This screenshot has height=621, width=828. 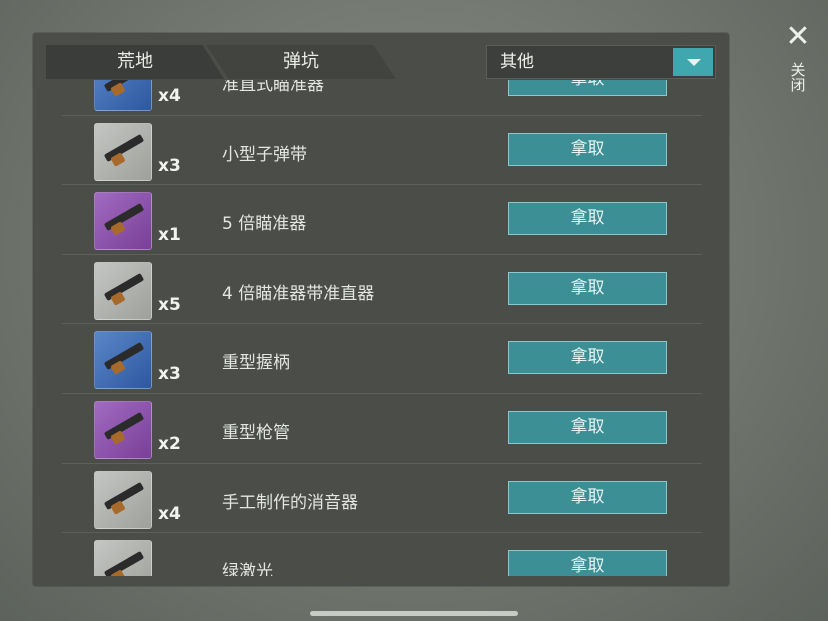 What do you see at coordinates (256, 363) in the screenshot?
I see `item-name: 重型握柄` at bounding box center [256, 363].